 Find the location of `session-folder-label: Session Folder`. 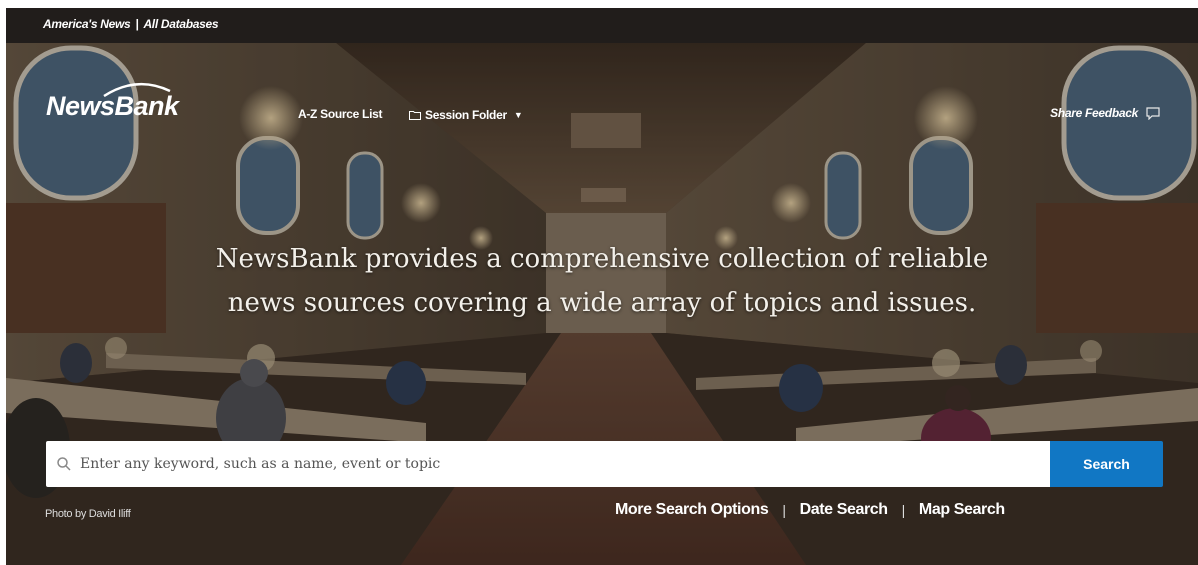

session-folder-label: Session Folder is located at coordinates (466, 115).